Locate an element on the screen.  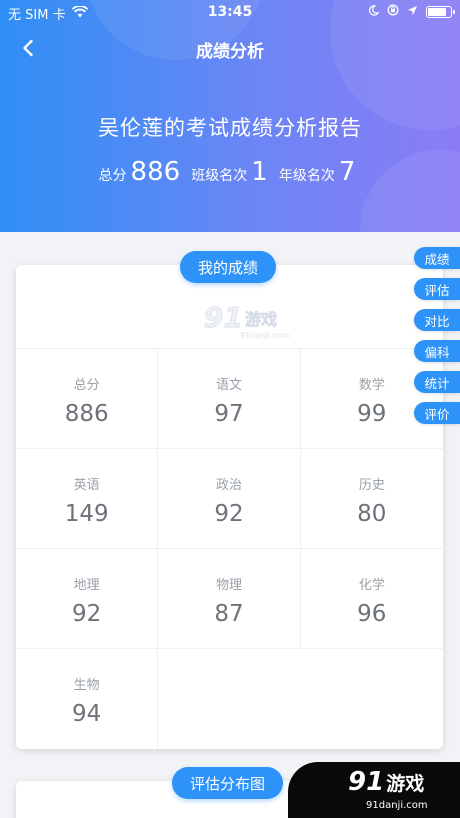
subject-score: 96 is located at coordinates (372, 613).